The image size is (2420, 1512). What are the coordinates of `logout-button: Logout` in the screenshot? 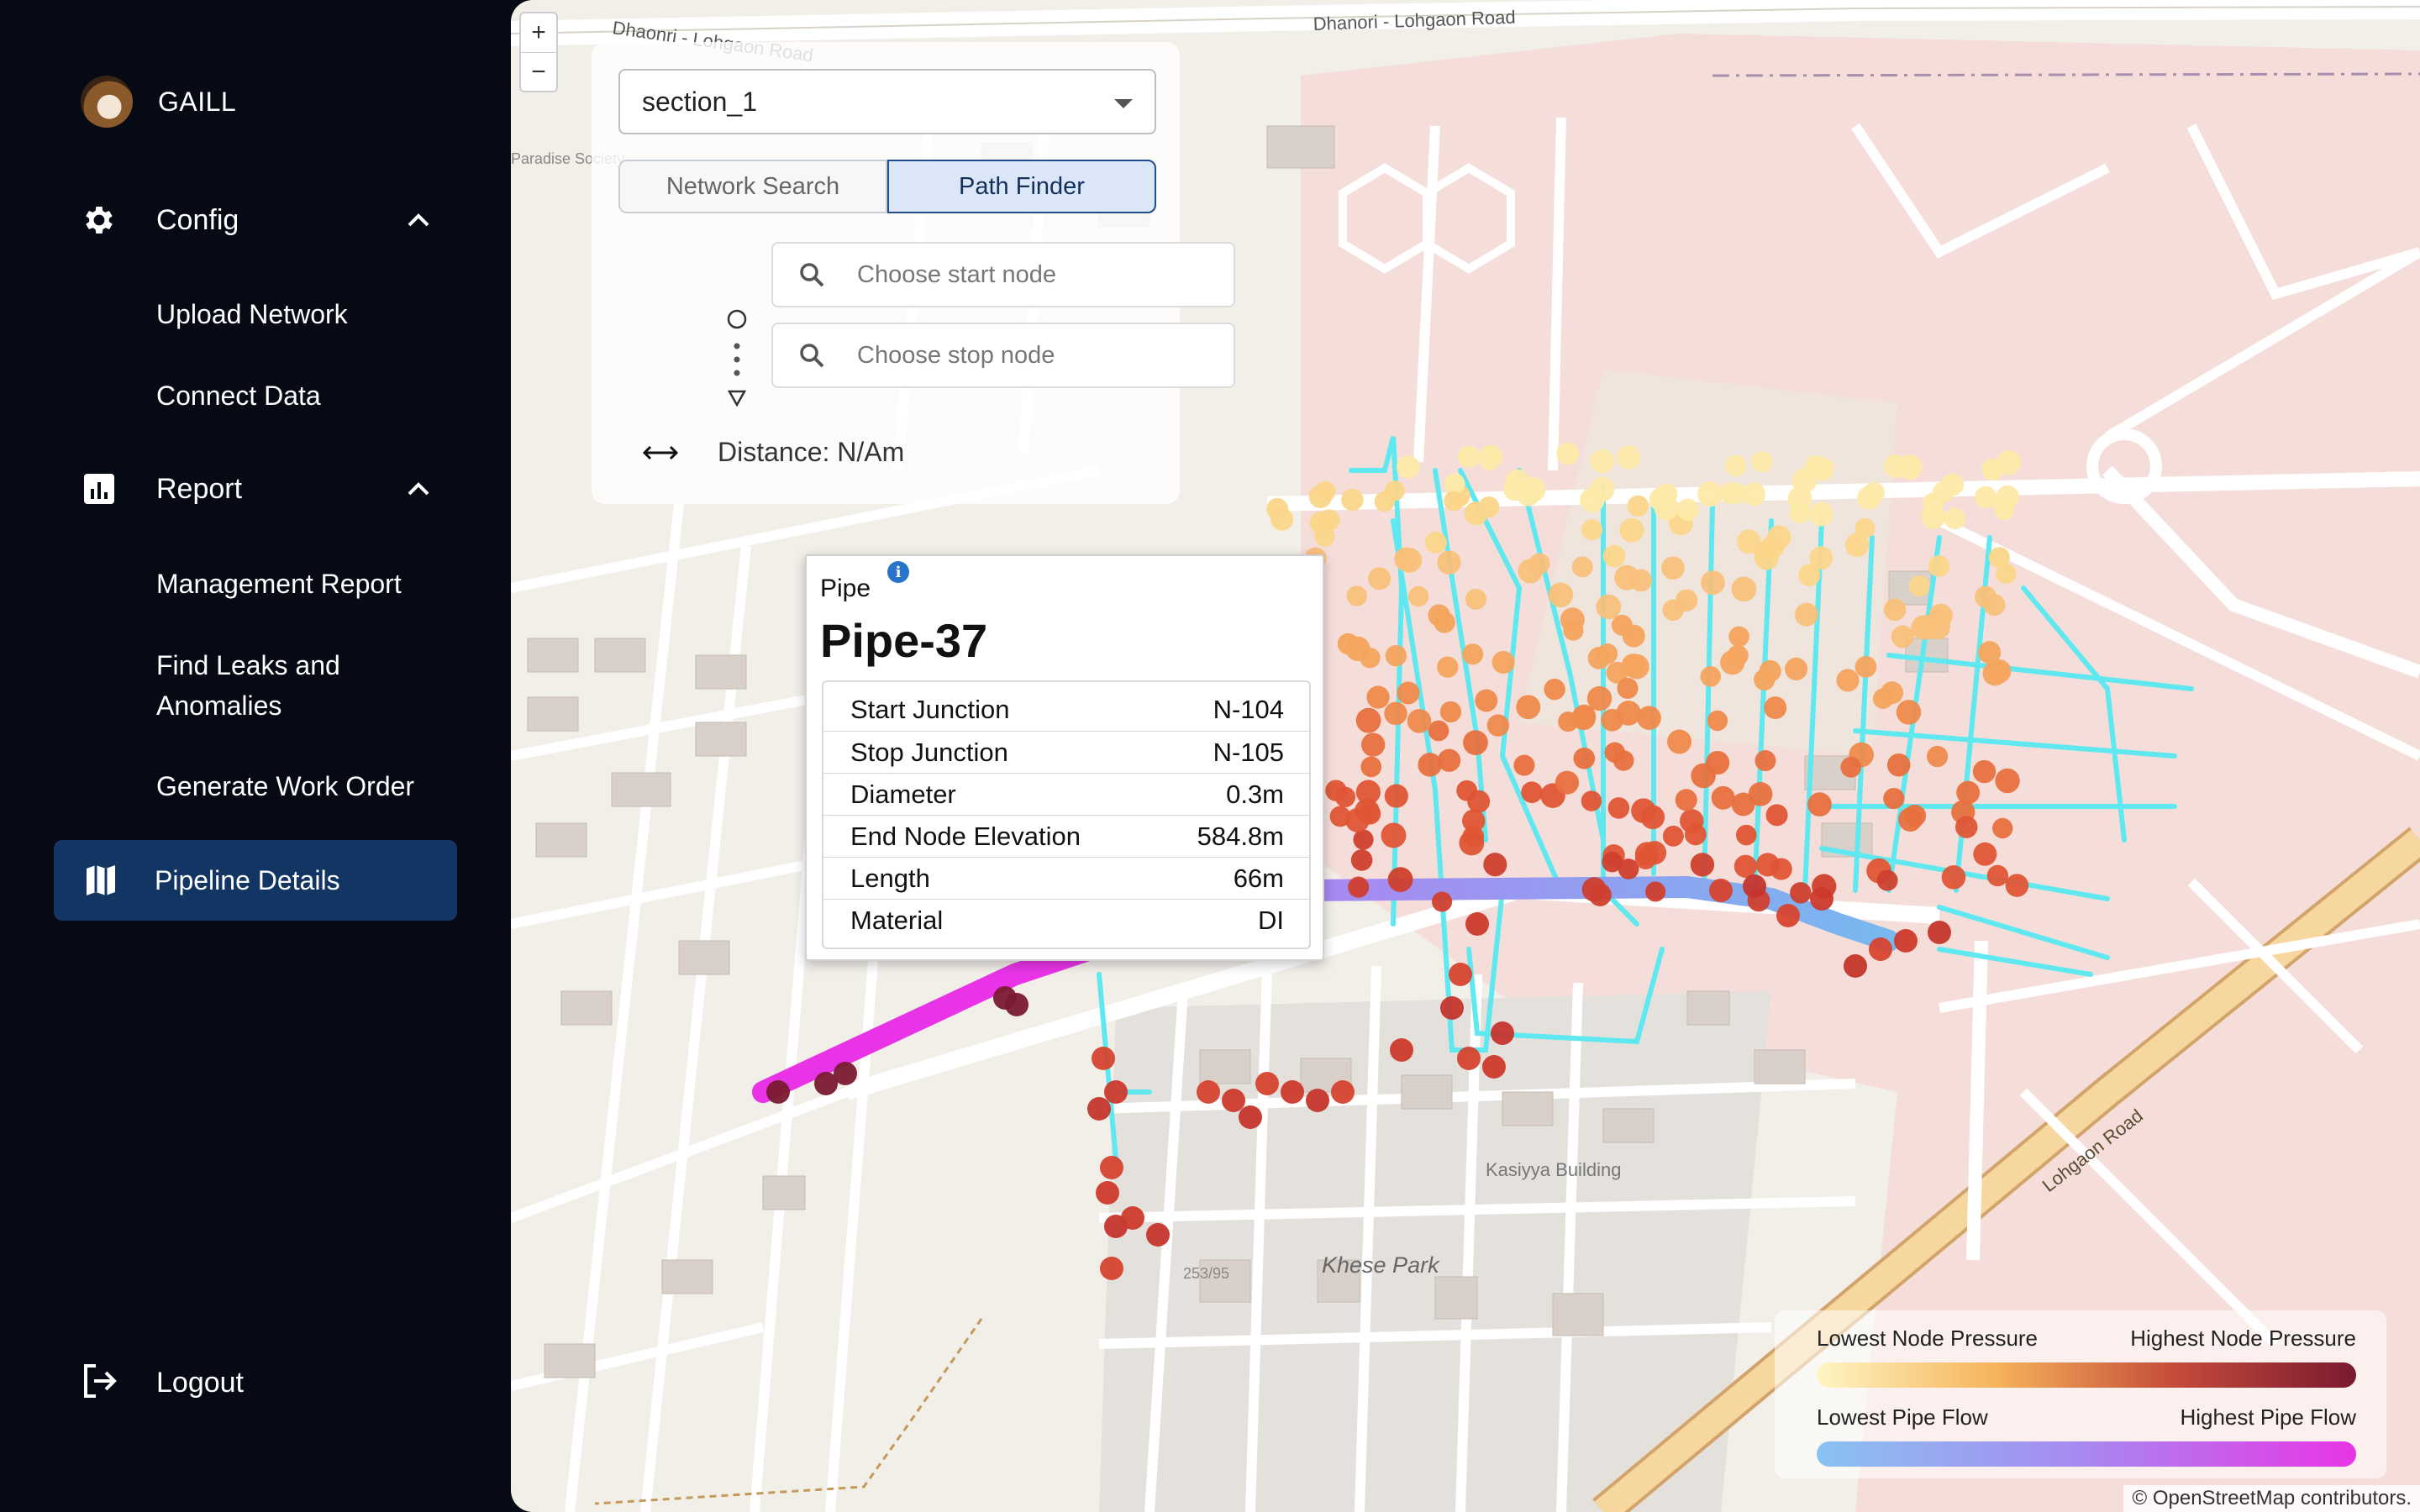 It's located at (162, 1383).